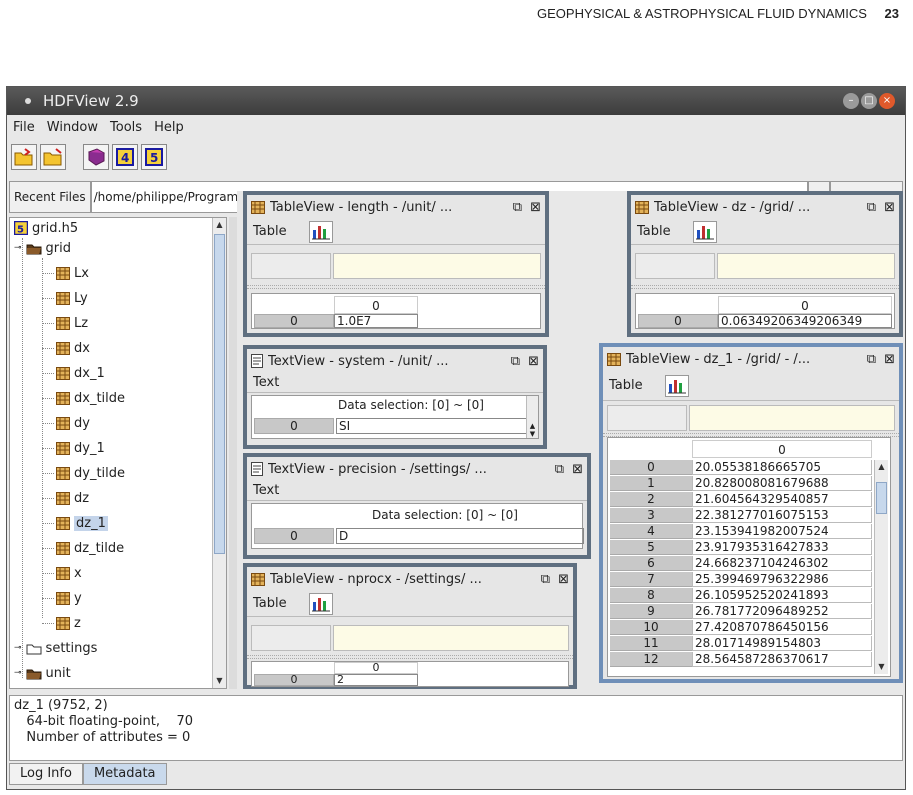  Describe the element at coordinates (50, 197) in the screenshot. I see `recent-files-button: Recent Files` at that location.